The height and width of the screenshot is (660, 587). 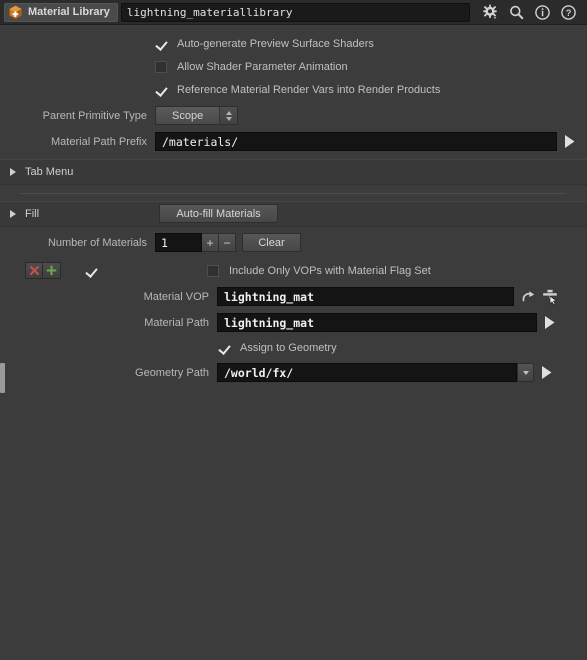 I want to click on number-of-materials-decrement-button: −, so click(x=227, y=242).